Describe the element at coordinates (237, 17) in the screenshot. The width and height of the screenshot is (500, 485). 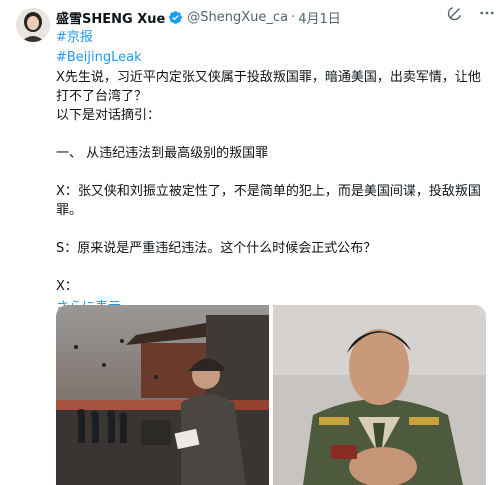
I see `author-handle: @ShengXue_ca` at that location.